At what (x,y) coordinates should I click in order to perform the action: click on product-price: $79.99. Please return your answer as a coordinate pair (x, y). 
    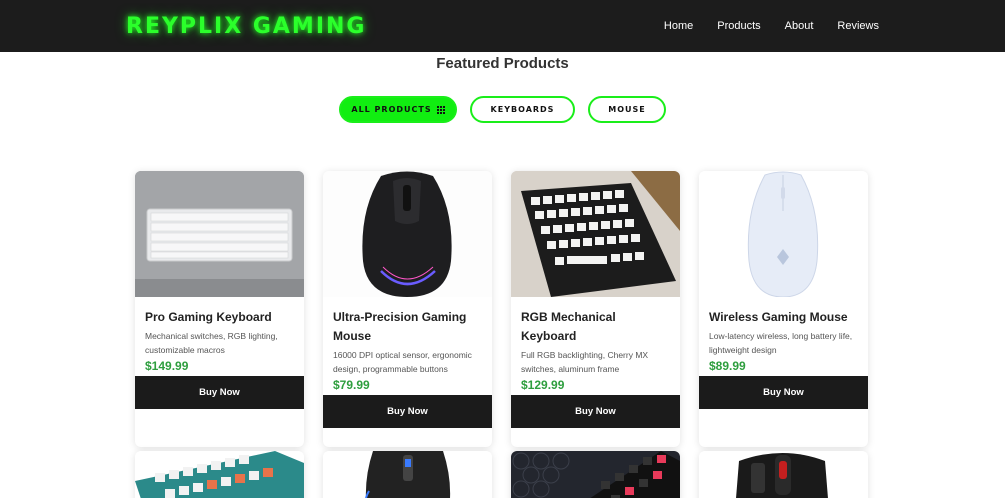
    Looking at the image, I should click on (351, 385).